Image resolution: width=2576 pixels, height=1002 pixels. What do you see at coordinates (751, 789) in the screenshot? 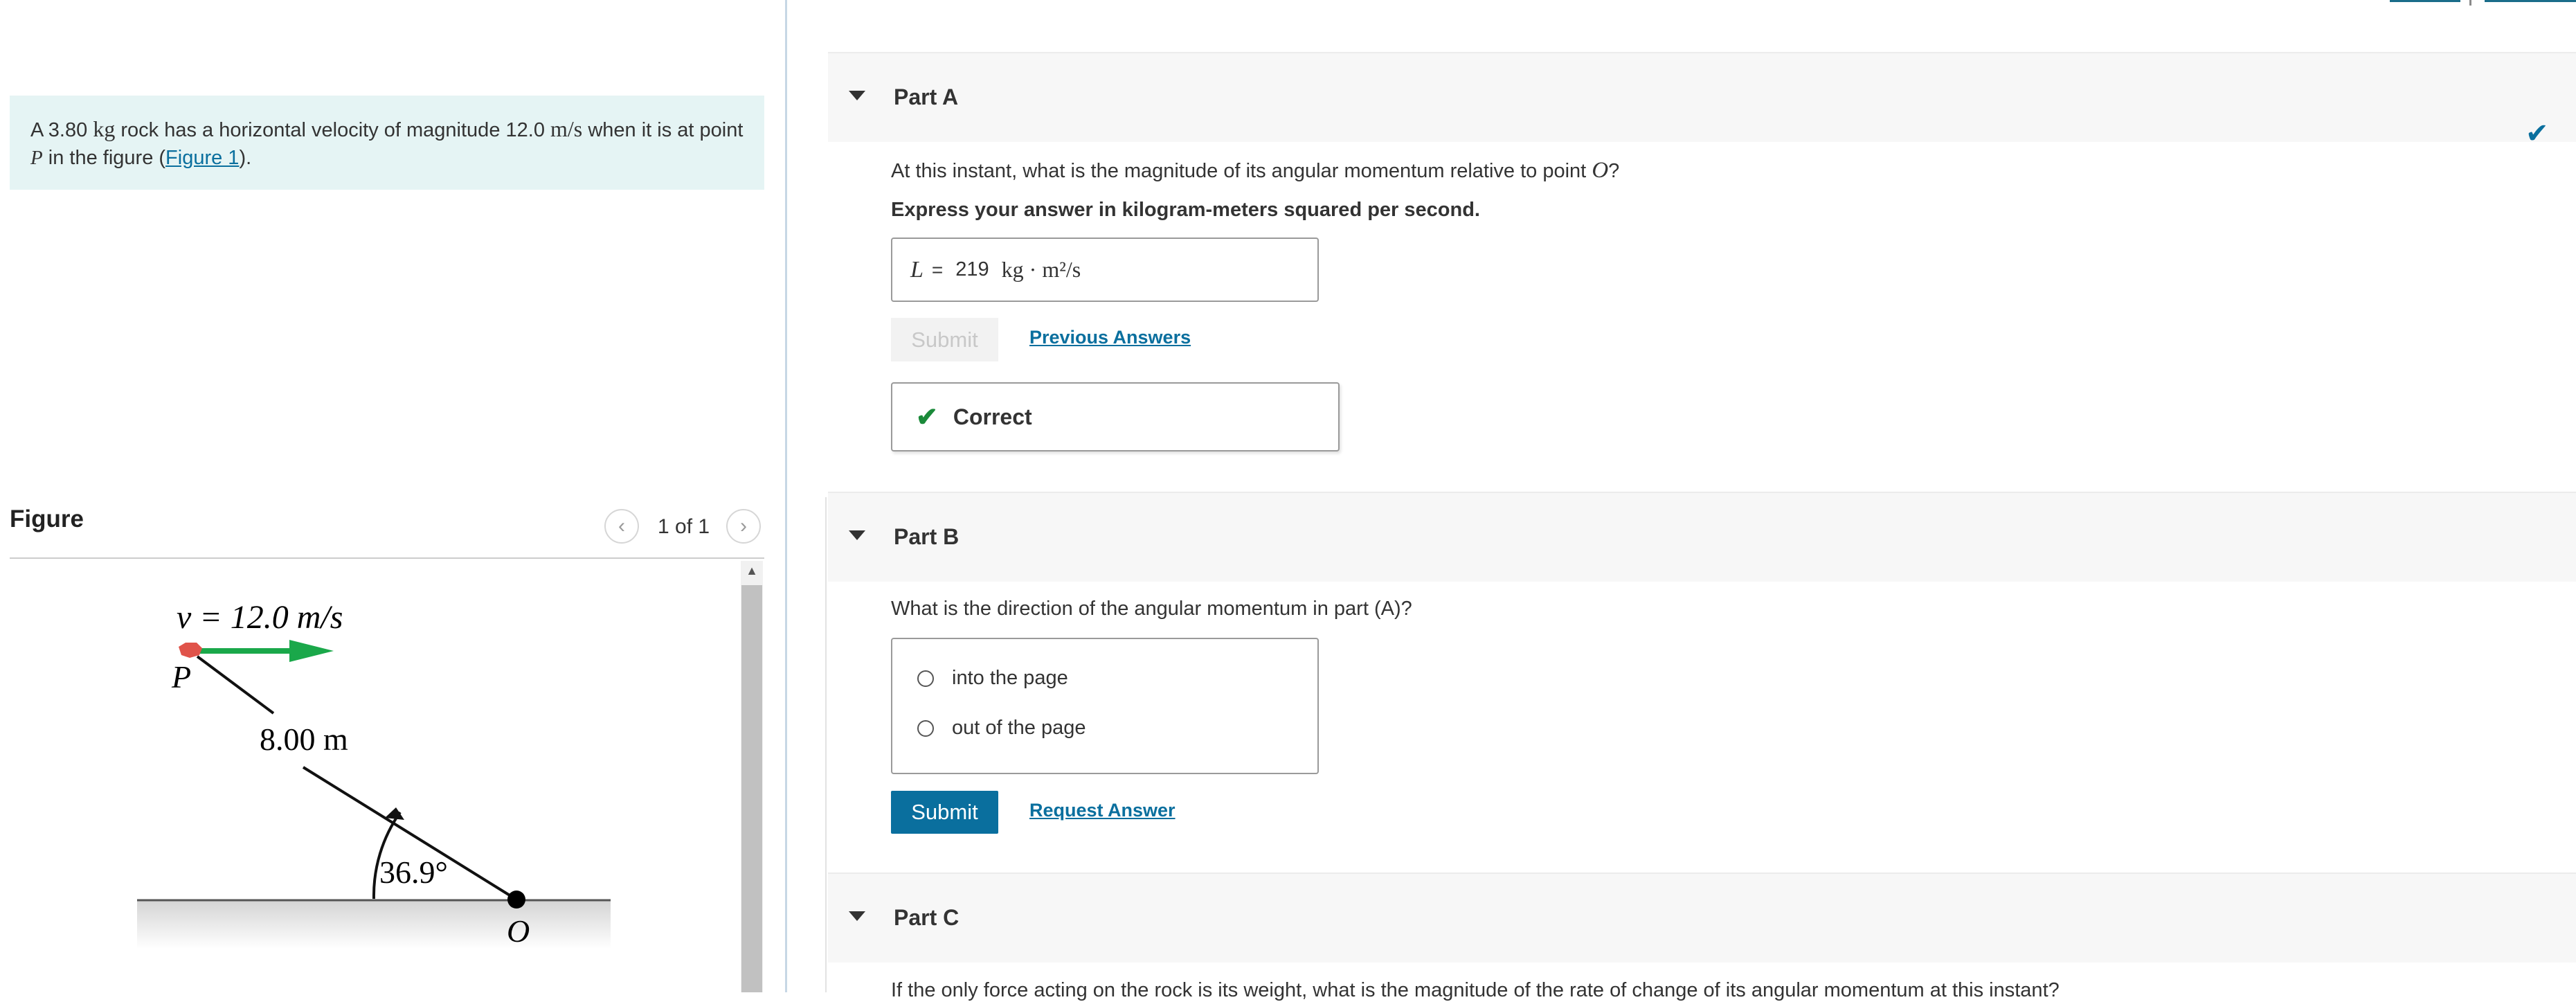
I see `figure-scrollbar-thumb` at bounding box center [751, 789].